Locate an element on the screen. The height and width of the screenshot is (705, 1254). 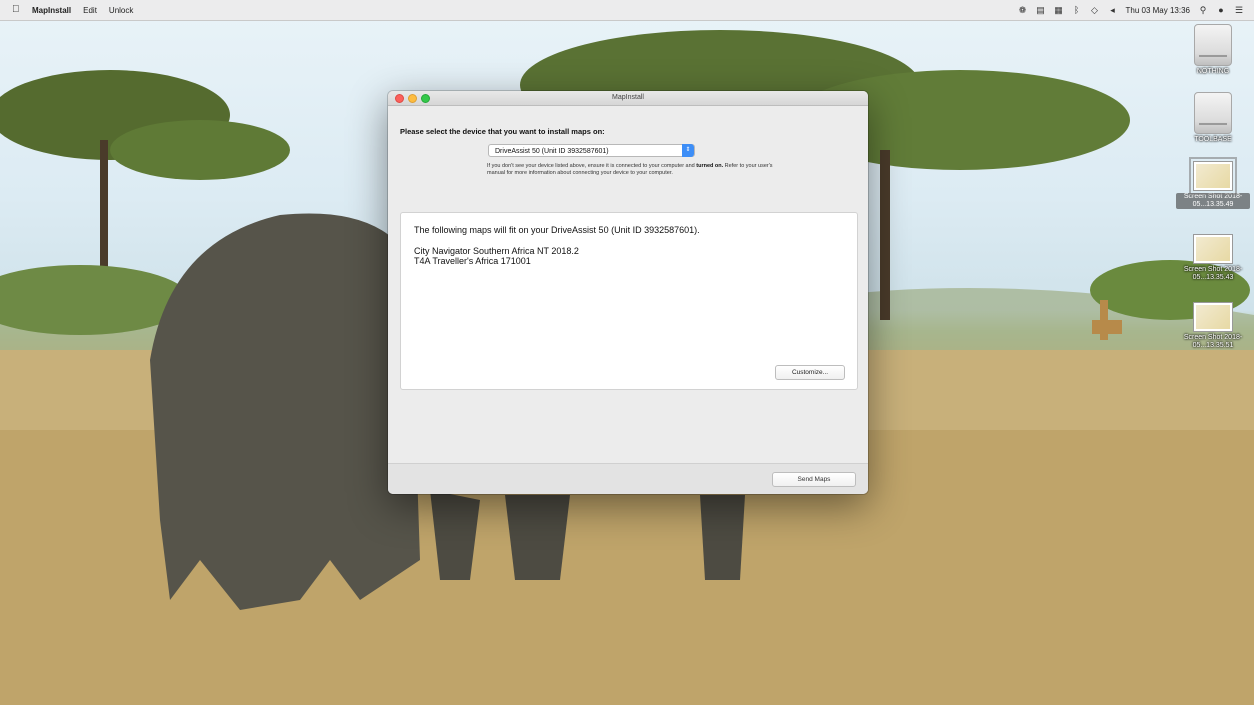
desktop-icon-label: Screen Shot 2018-05...13.35.51 is located at coordinates (1213, 341).